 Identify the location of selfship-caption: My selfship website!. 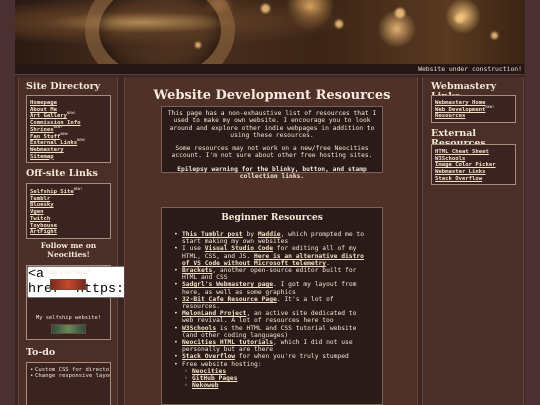
(68, 318).